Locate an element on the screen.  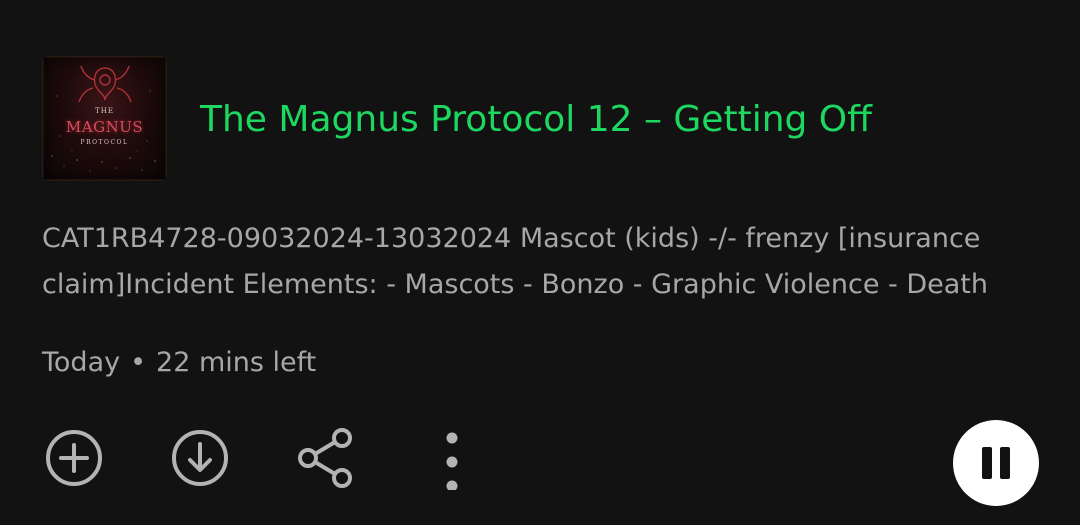
more-options-button is located at coordinates (452, 458).